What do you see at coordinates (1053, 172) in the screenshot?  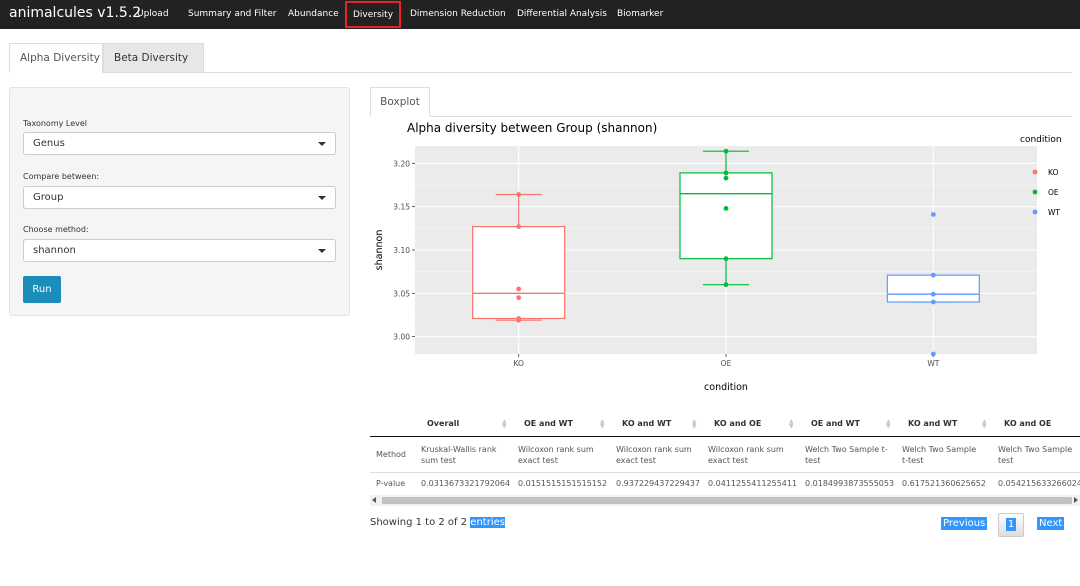 I see `legend-label: KO` at bounding box center [1053, 172].